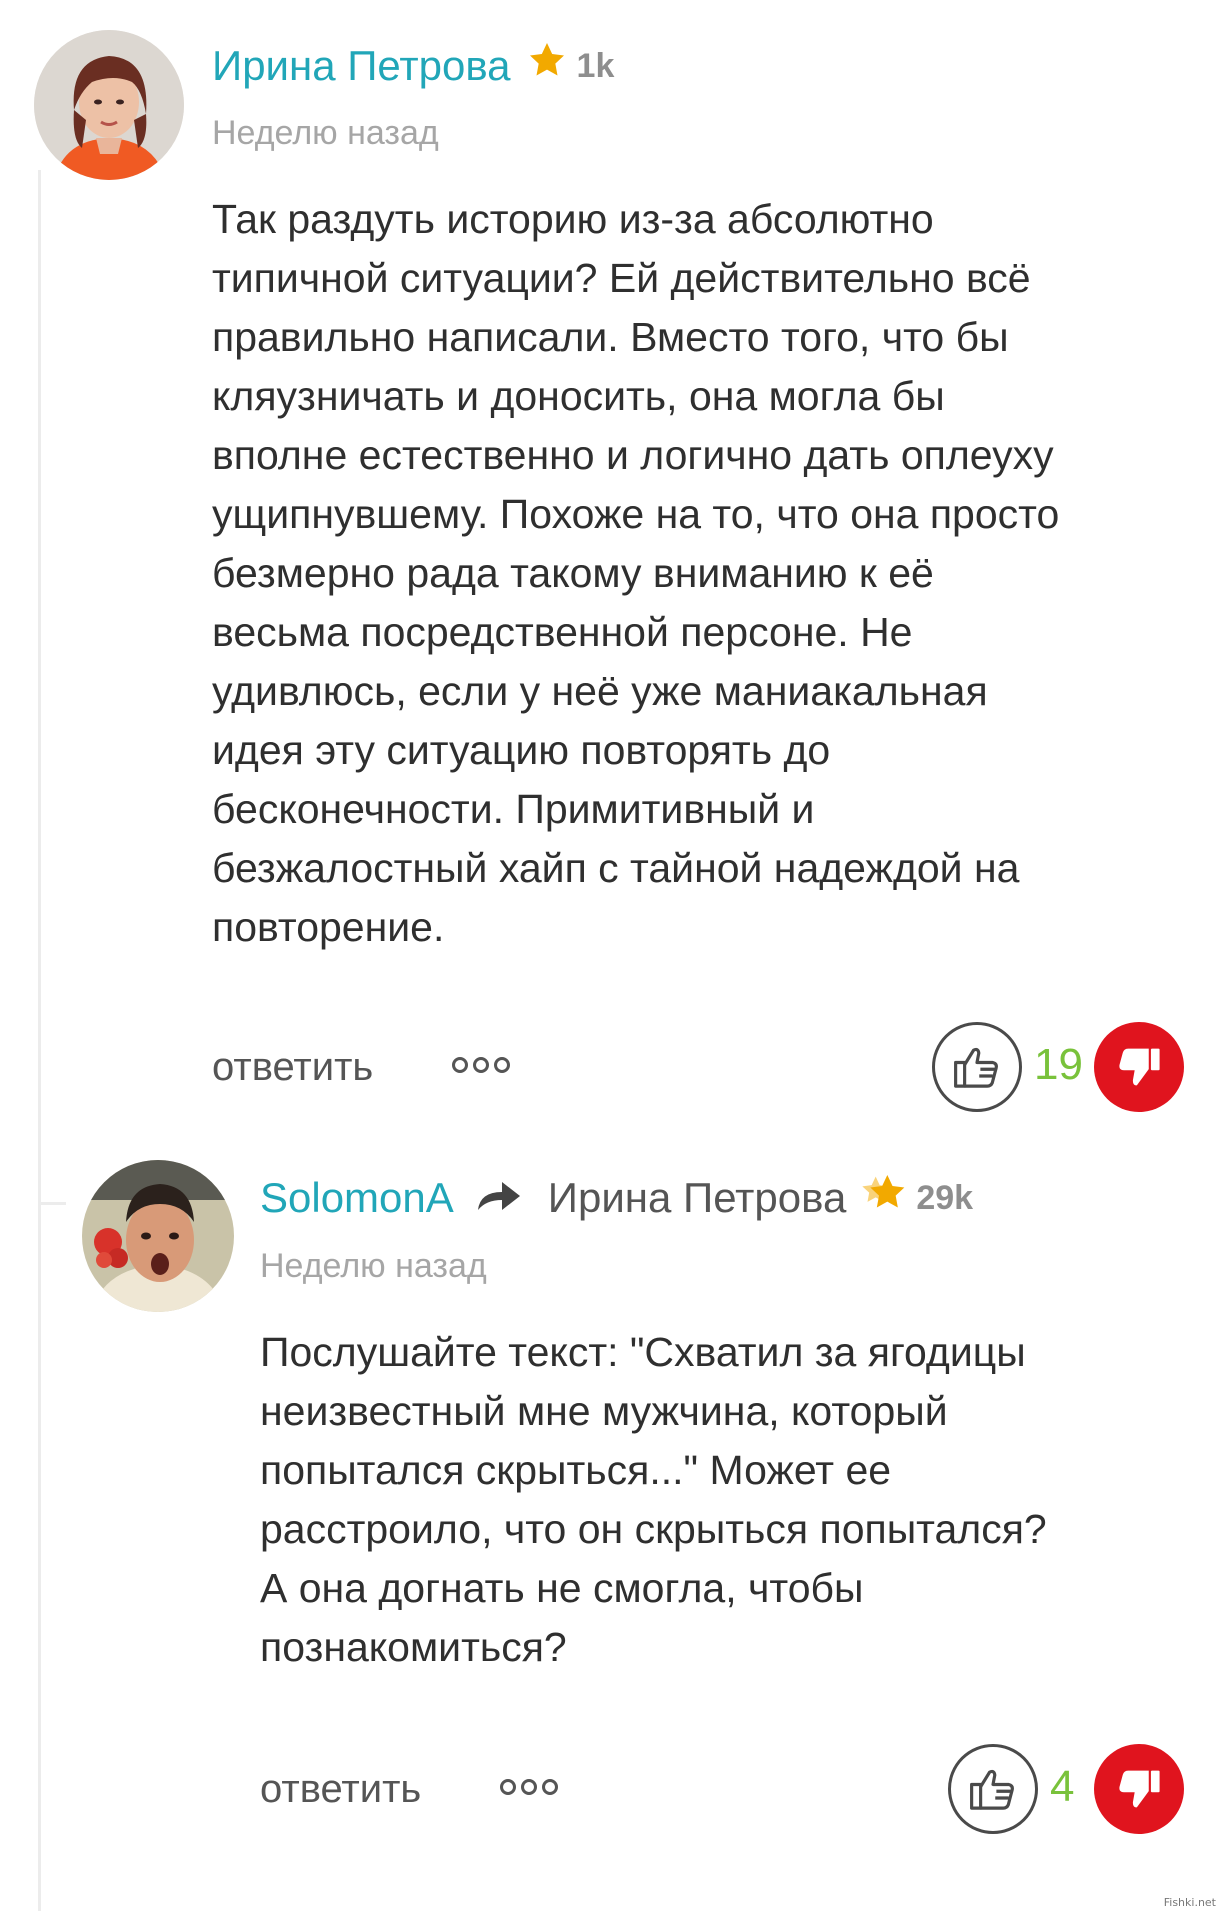 The width and height of the screenshot is (1220, 1911). Describe the element at coordinates (610, 337) in the screenshot. I see `text-line: правильно написали. Вместо того, что бы` at that location.